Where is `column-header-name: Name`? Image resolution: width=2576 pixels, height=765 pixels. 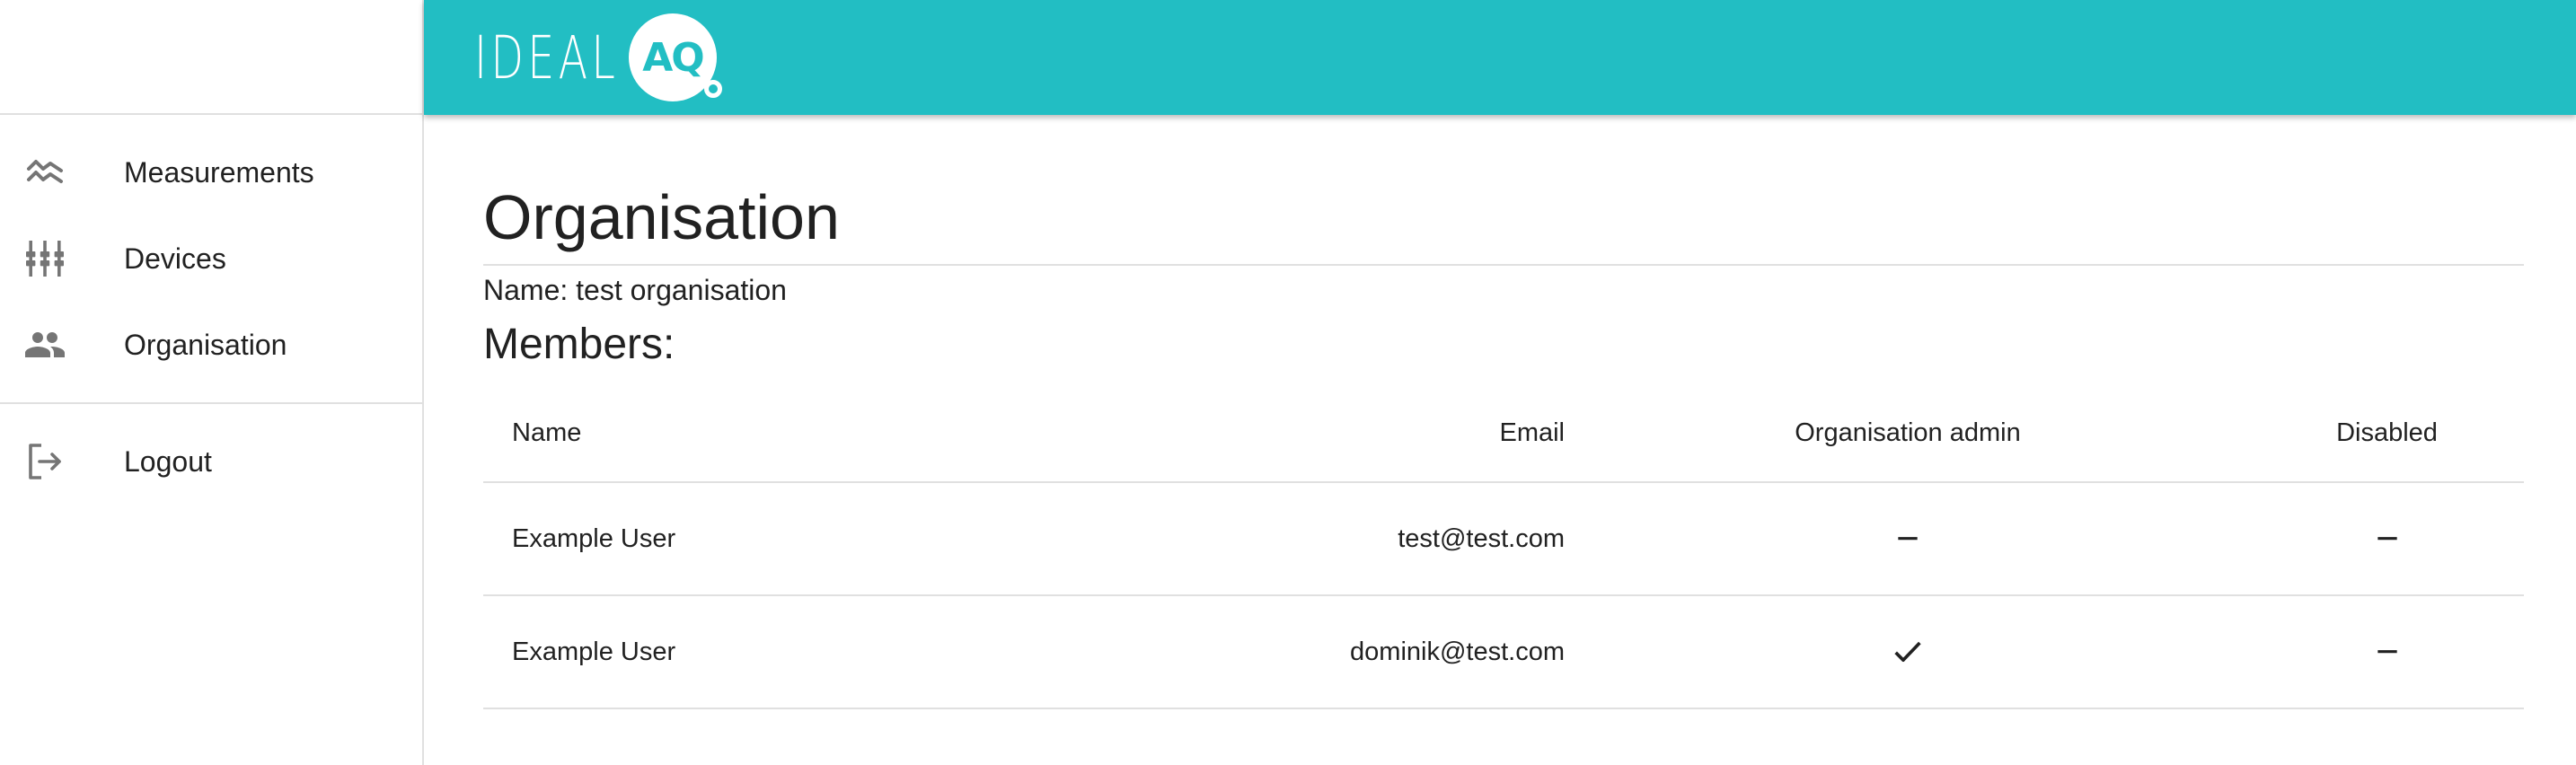
column-header-name: Name is located at coordinates (686, 433).